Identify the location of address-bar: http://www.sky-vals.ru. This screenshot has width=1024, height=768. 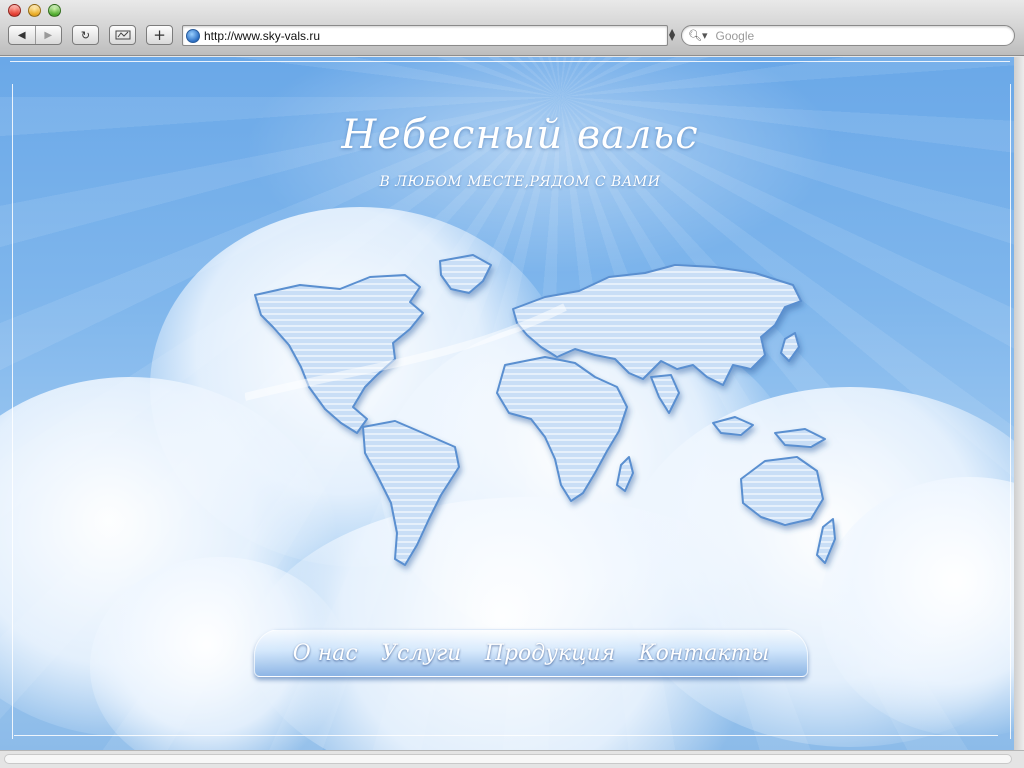
(425, 35).